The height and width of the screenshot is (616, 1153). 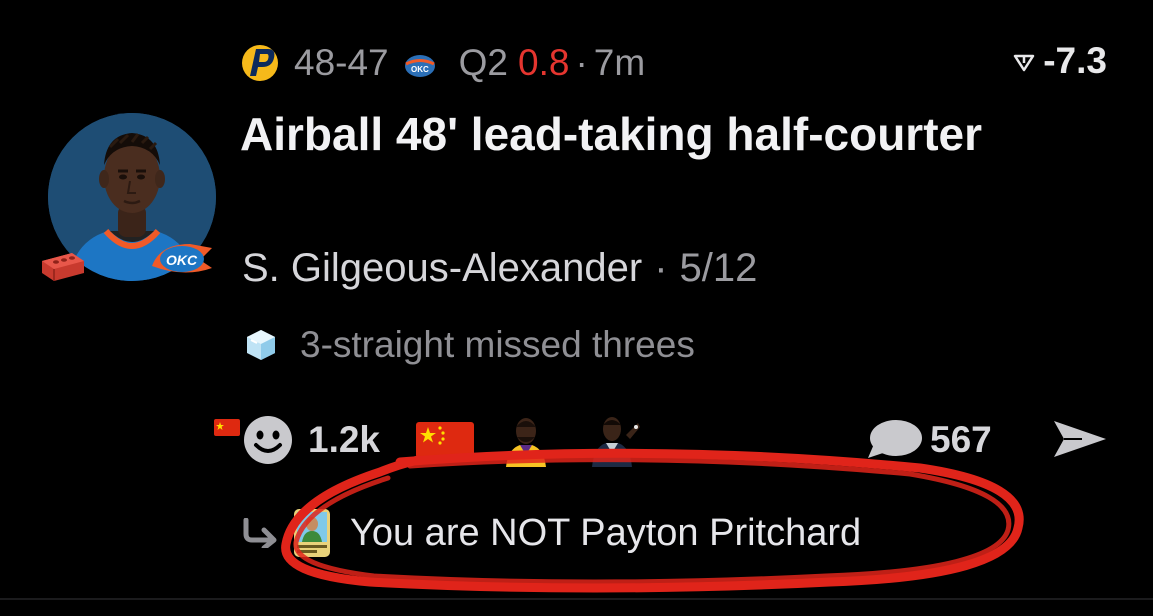 I want to click on ice-cube-icon, so click(x=261, y=345).